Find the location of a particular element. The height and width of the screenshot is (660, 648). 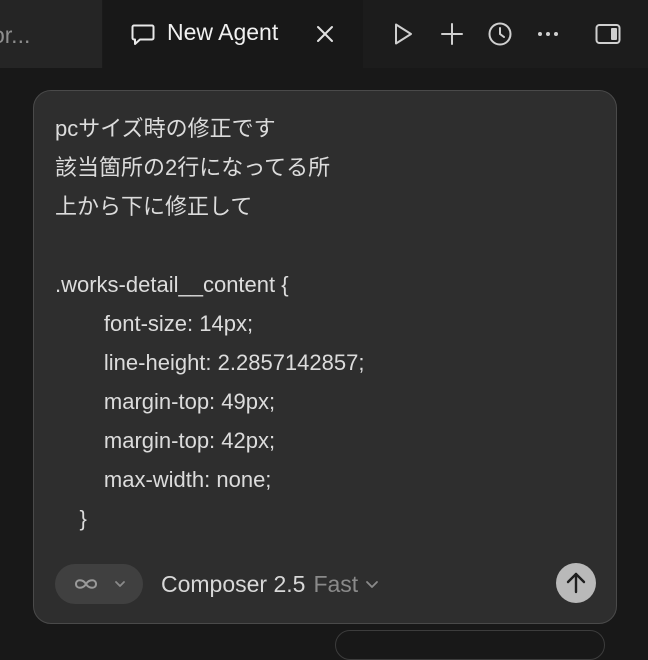

infinity-icon is located at coordinates (86, 584).